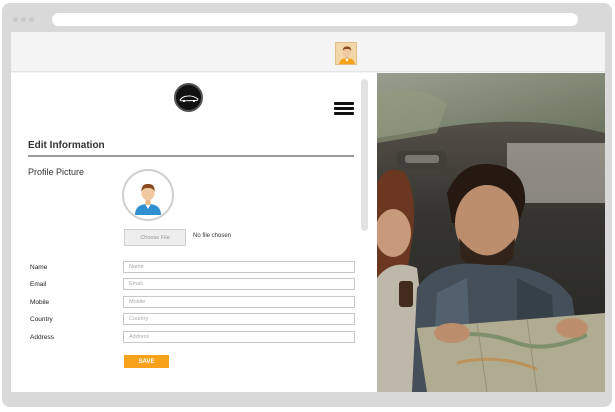 The height and width of the screenshot is (412, 615). I want to click on country-field, so click(239, 319).